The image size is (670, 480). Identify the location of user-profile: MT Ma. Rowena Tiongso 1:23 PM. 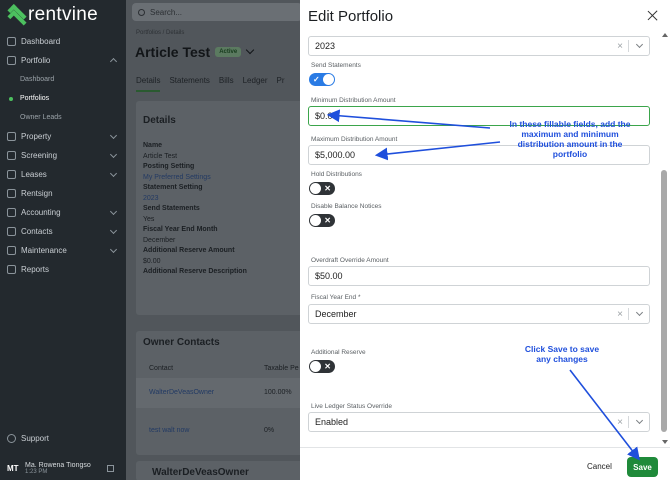
(63, 468).